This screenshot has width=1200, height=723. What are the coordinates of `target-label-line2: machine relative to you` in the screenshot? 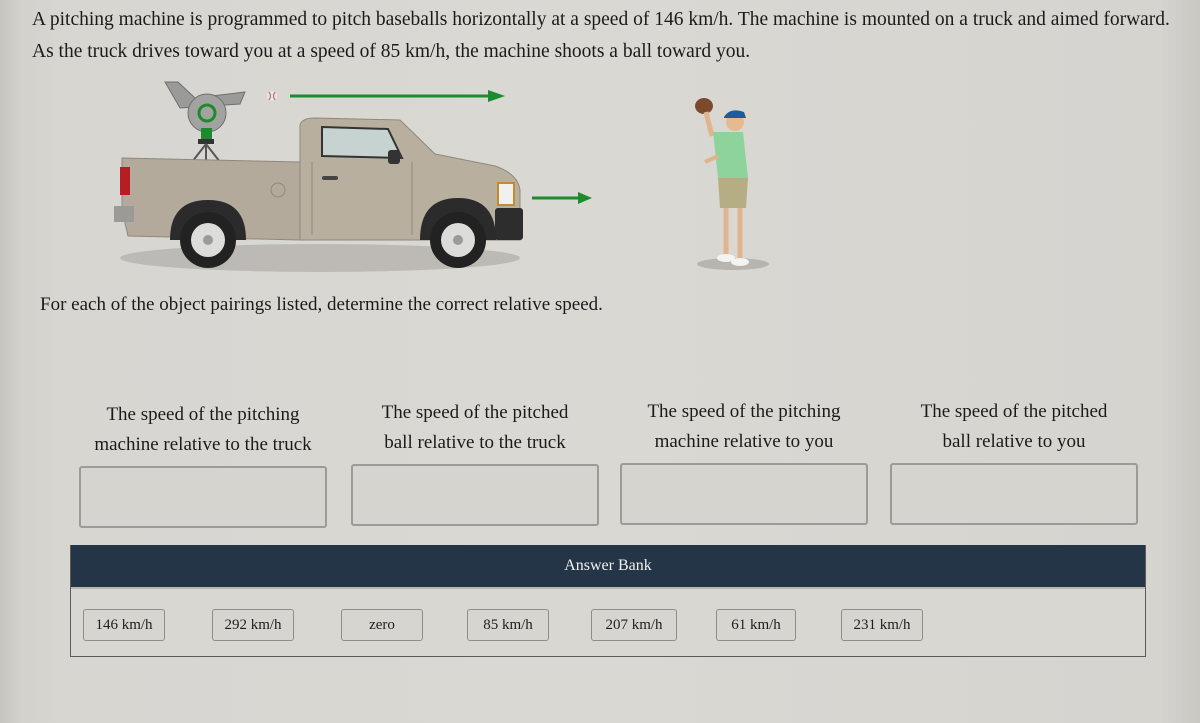 It's located at (744, 441).